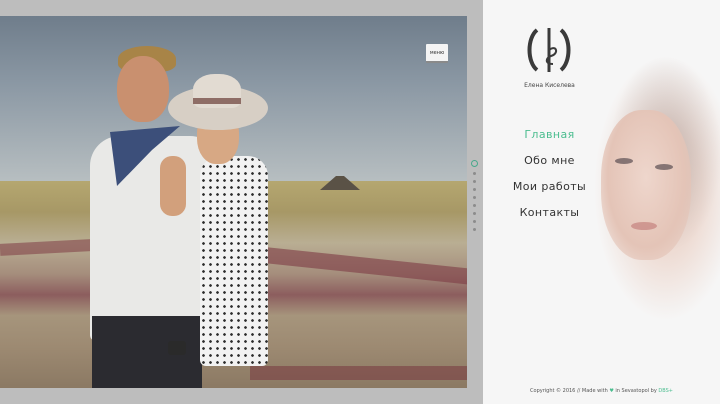  Describe the element at coordinates (217, 101) in the screenshot. I see `hat-band` at that location.